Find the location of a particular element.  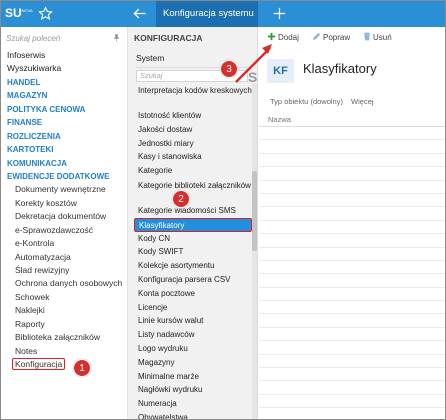

sidebar-item: Ślad rewizyjny is located at coordinates (61, 270).